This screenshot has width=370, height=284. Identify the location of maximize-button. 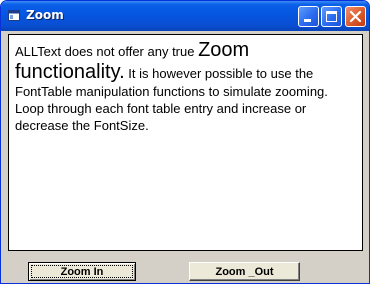
(331, 16).